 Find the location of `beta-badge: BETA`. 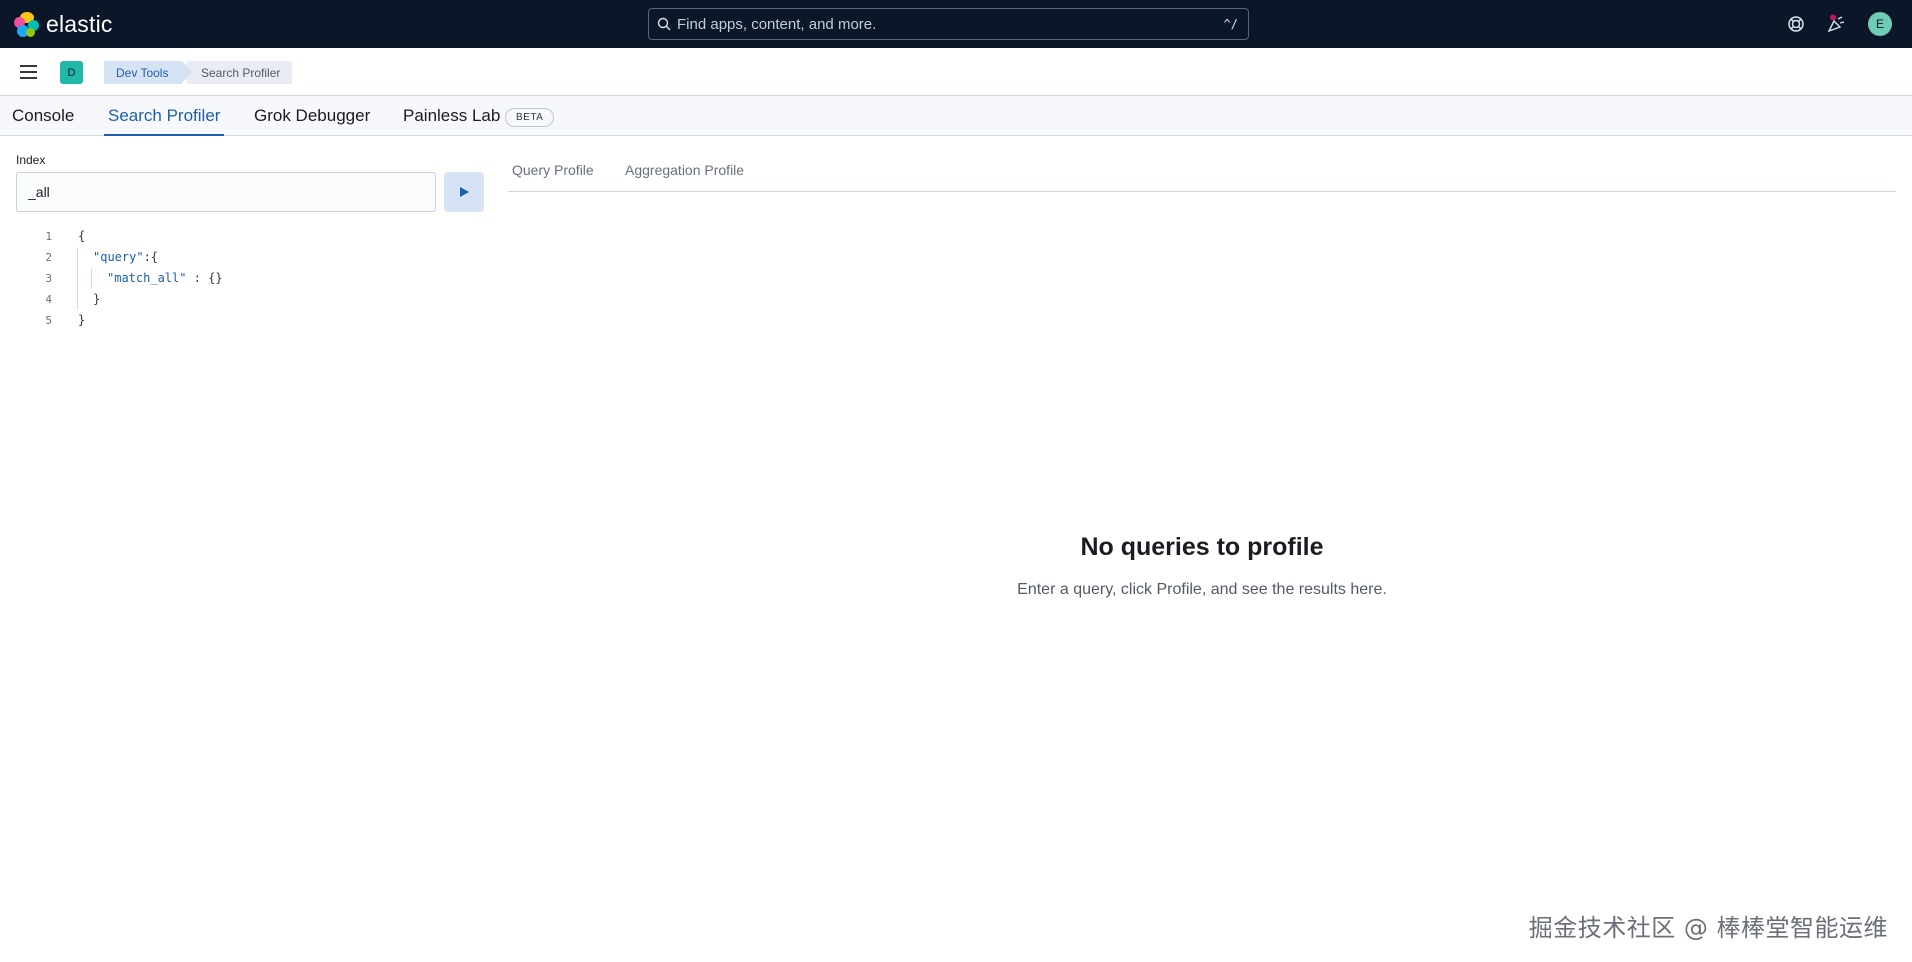

beta-badge: BETA is located at coordinates (530, 117).